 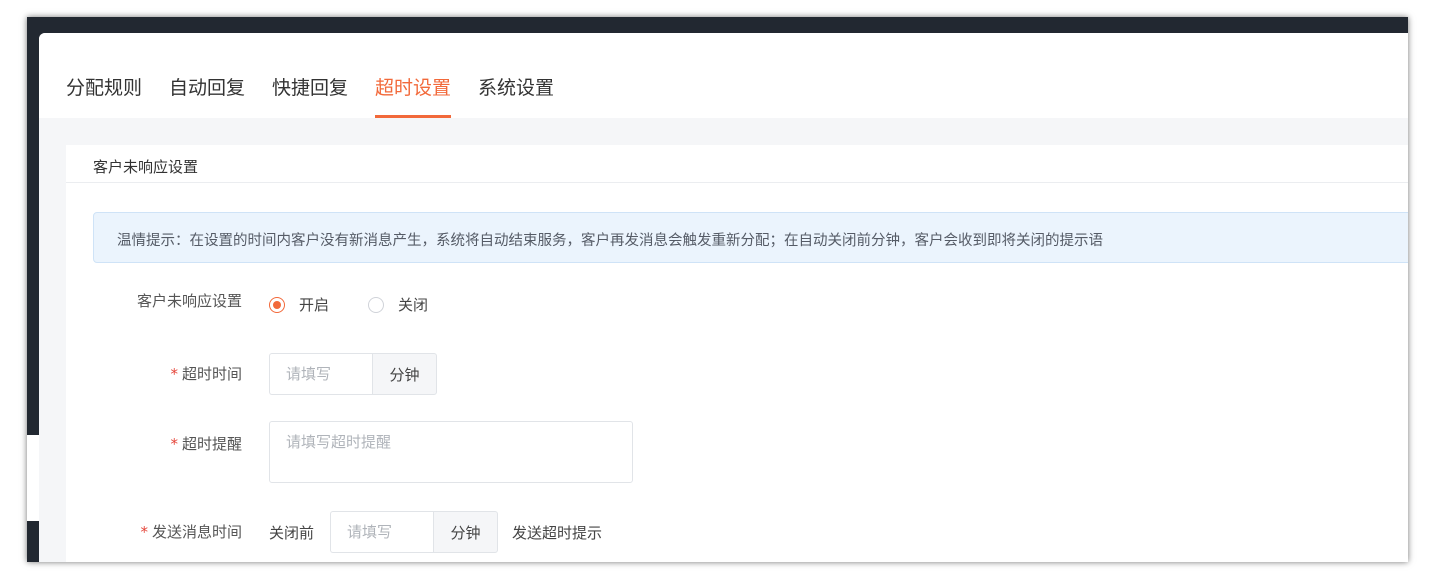 I want to click on timeout-label-text: 超时时间, so click(x=211, y=374).